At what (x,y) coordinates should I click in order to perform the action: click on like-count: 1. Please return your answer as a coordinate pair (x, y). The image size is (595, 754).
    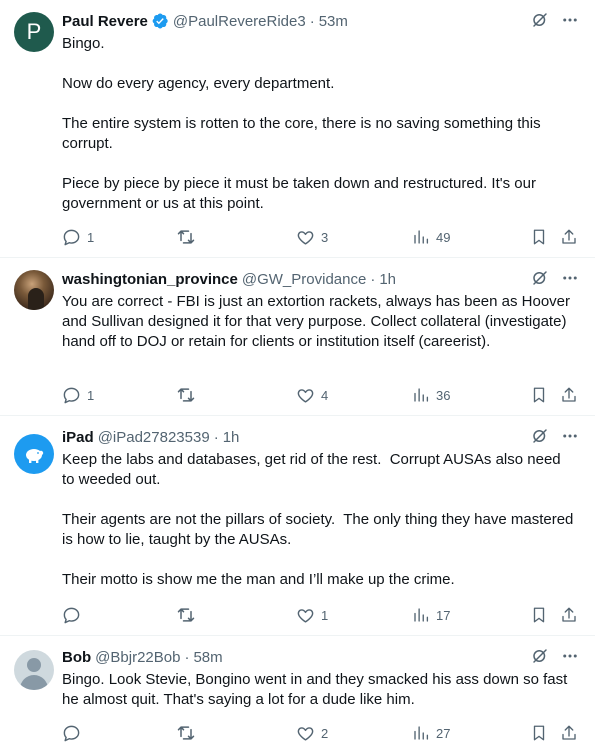
    Looking at the image, I should click on (325, 615).